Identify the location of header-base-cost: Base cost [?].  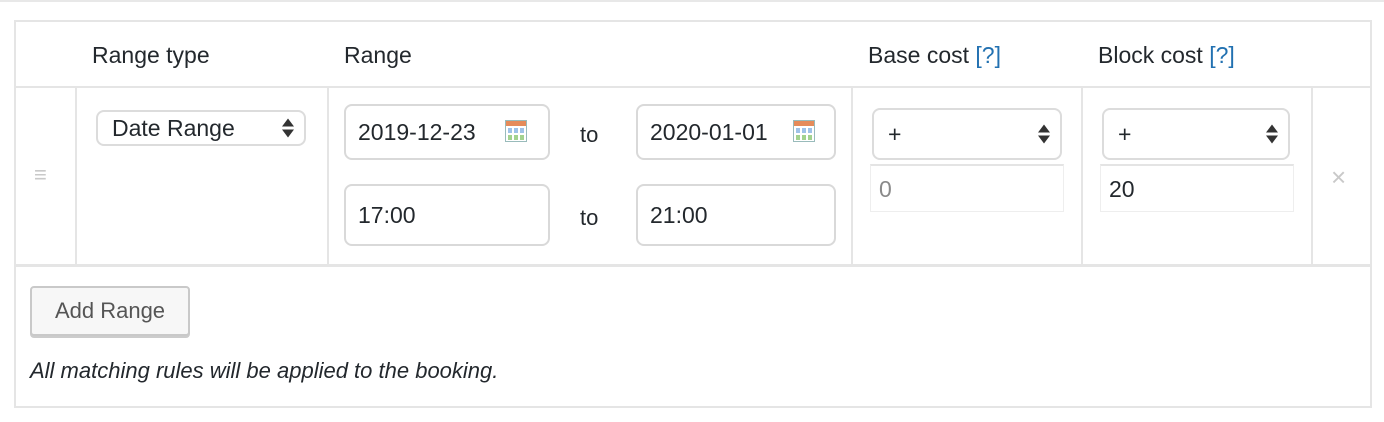
(934, 55).